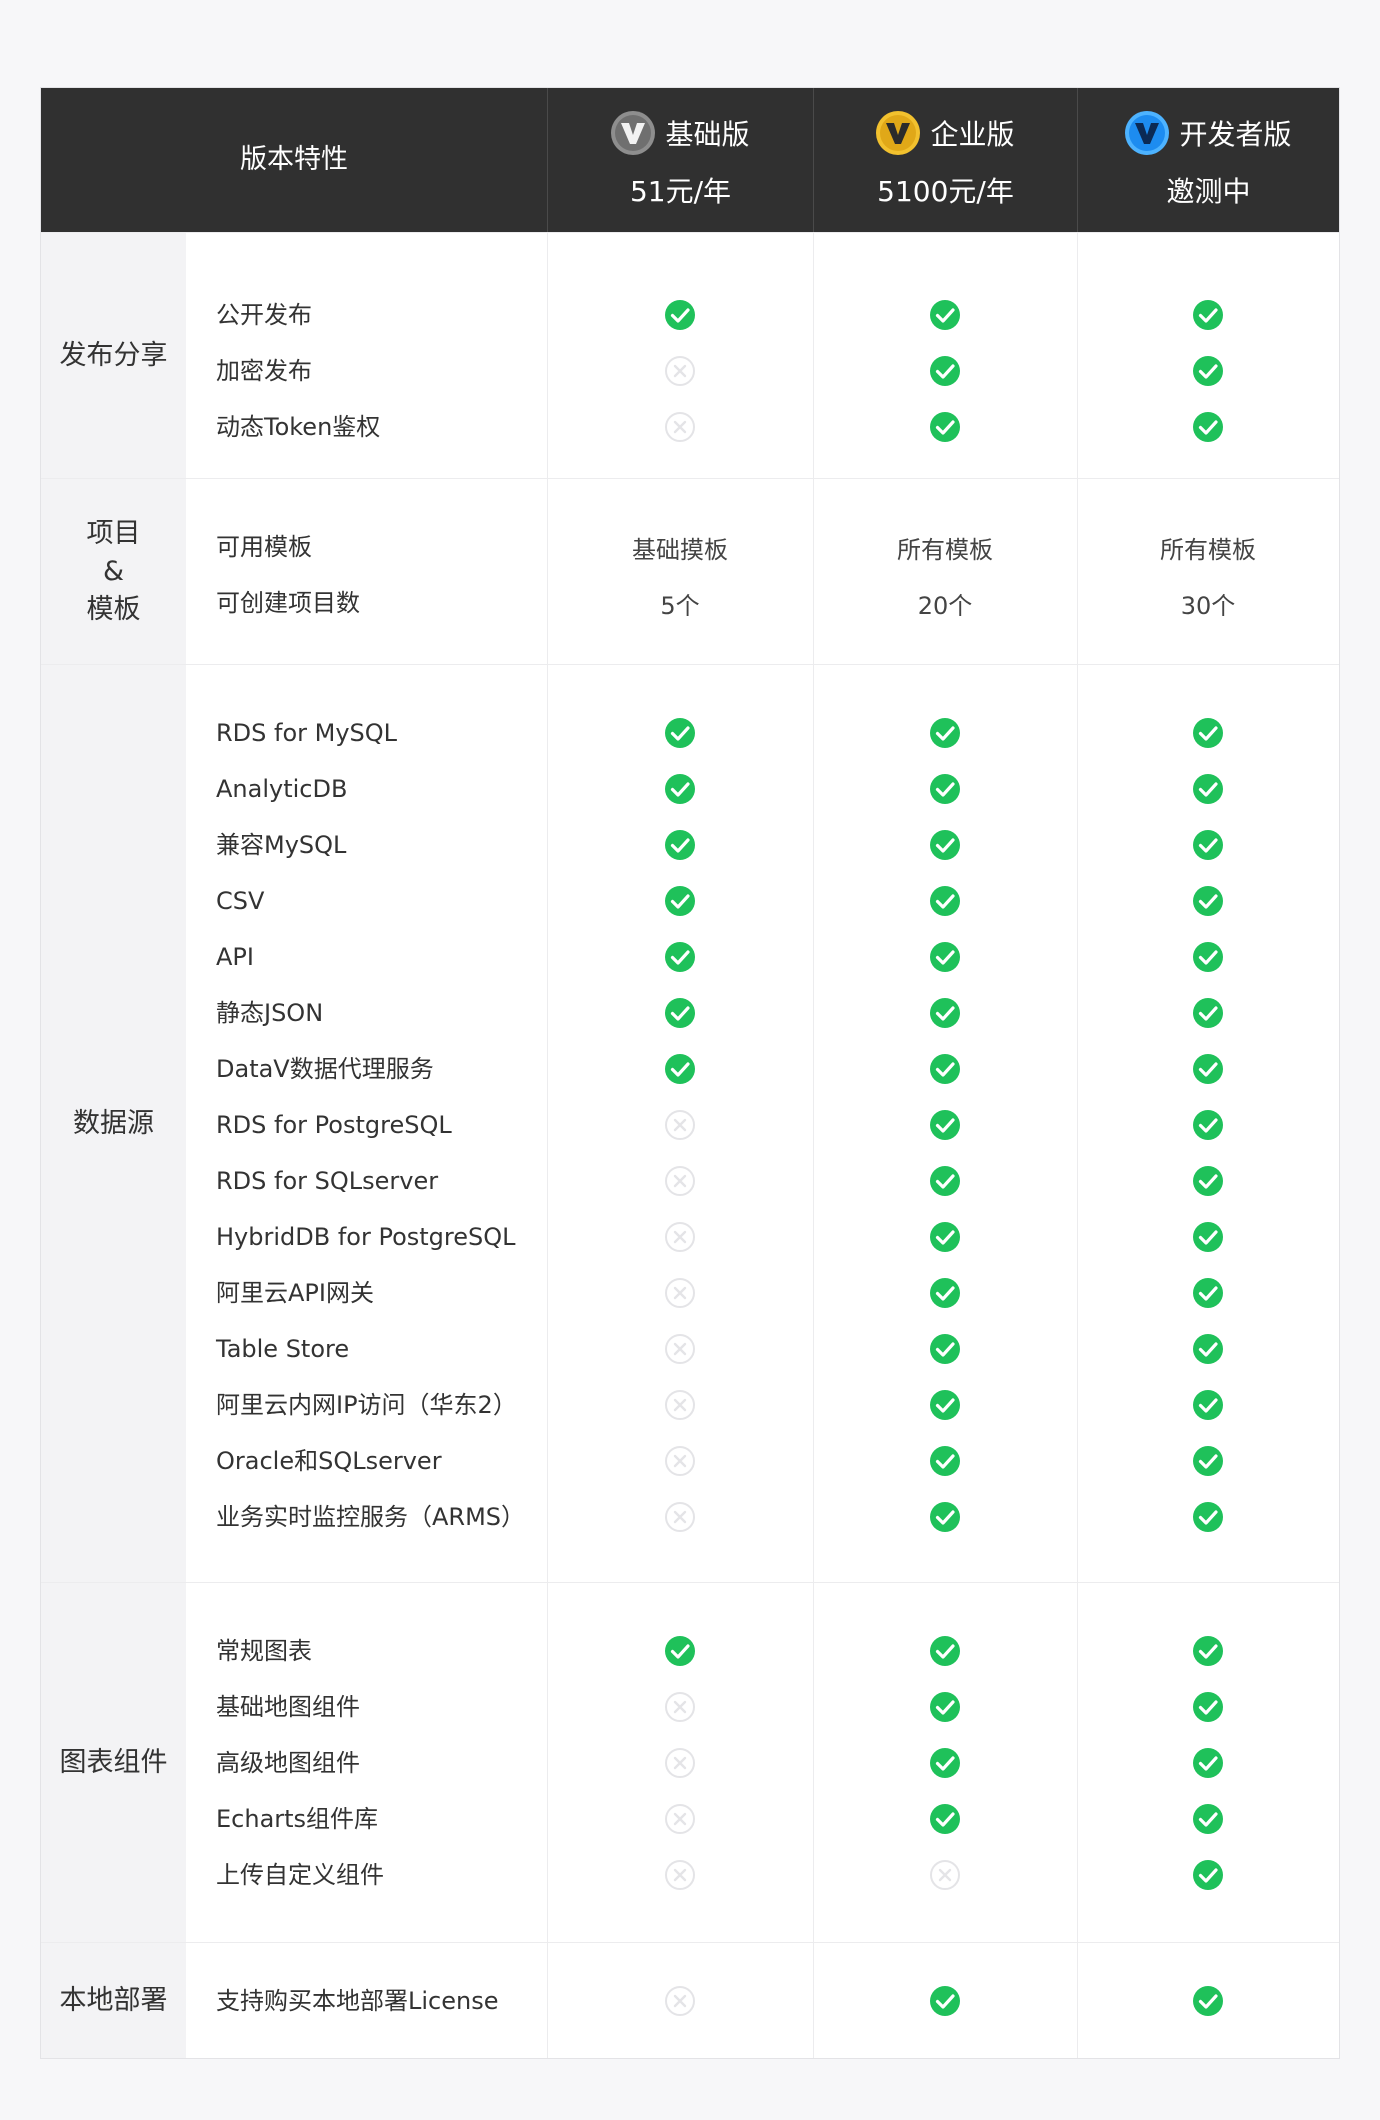 The image size is (1380, 2120). Describe the element at coordinates (366, 1405) in the screenshot. I see `feature-name: 阿里云内网IP访问（华东2）` at that location.